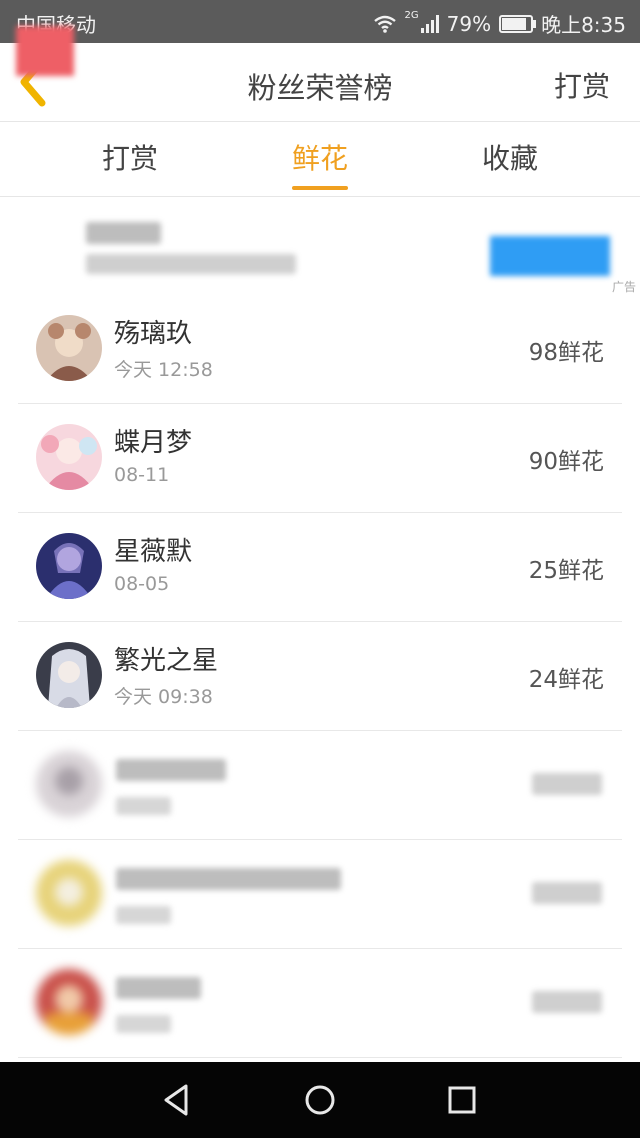 Image resolution: width=640 pixels, height=1138 pixels. I want to click on list-item: 星薇默 08-05 25鲜花, so click(320, 567).